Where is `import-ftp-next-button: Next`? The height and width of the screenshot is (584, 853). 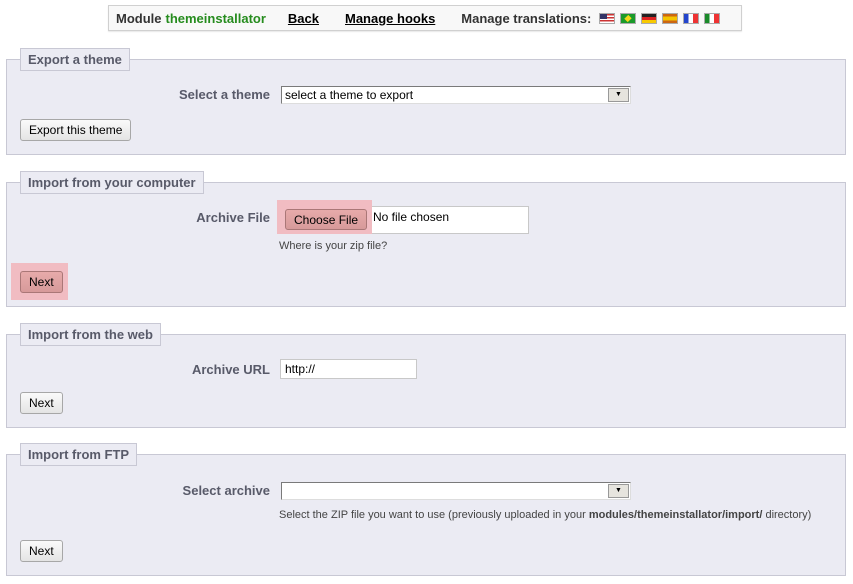 import-ftp-next-button: Next is located at coordinates (41, 551).